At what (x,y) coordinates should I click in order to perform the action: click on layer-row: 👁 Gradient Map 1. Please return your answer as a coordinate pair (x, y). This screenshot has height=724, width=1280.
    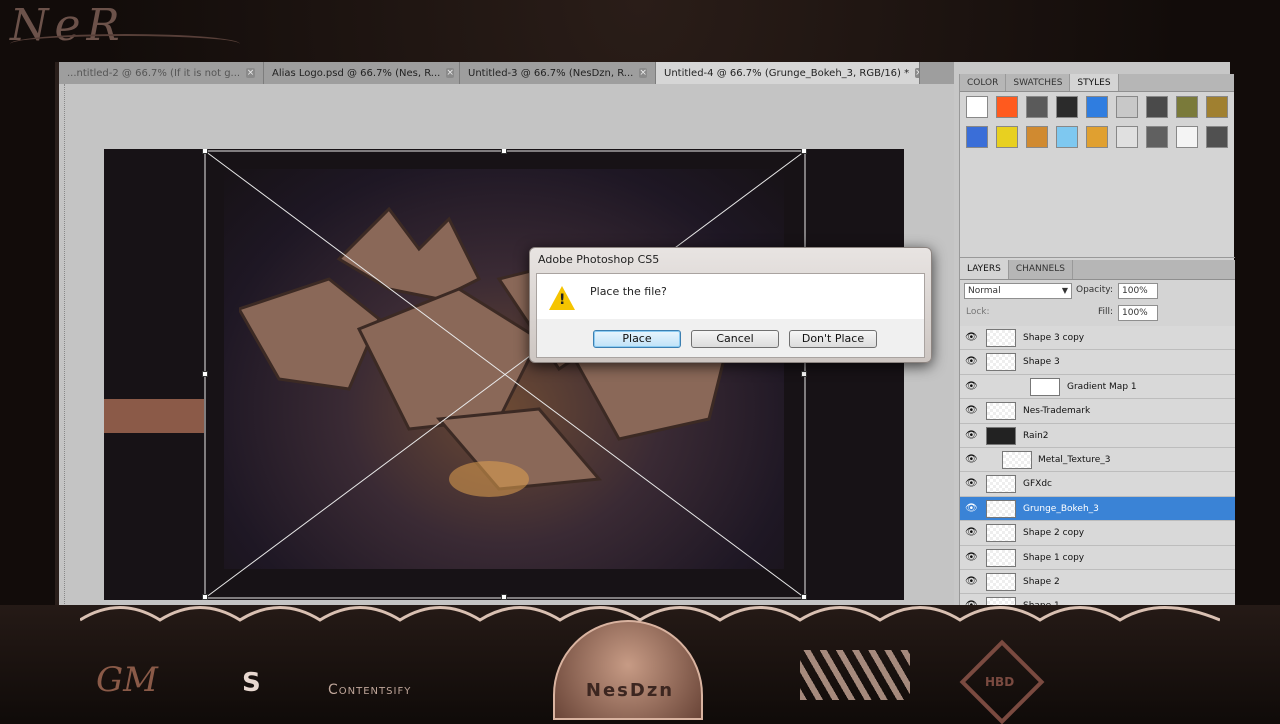
    Looking at the image, I should click on (1097, 387).